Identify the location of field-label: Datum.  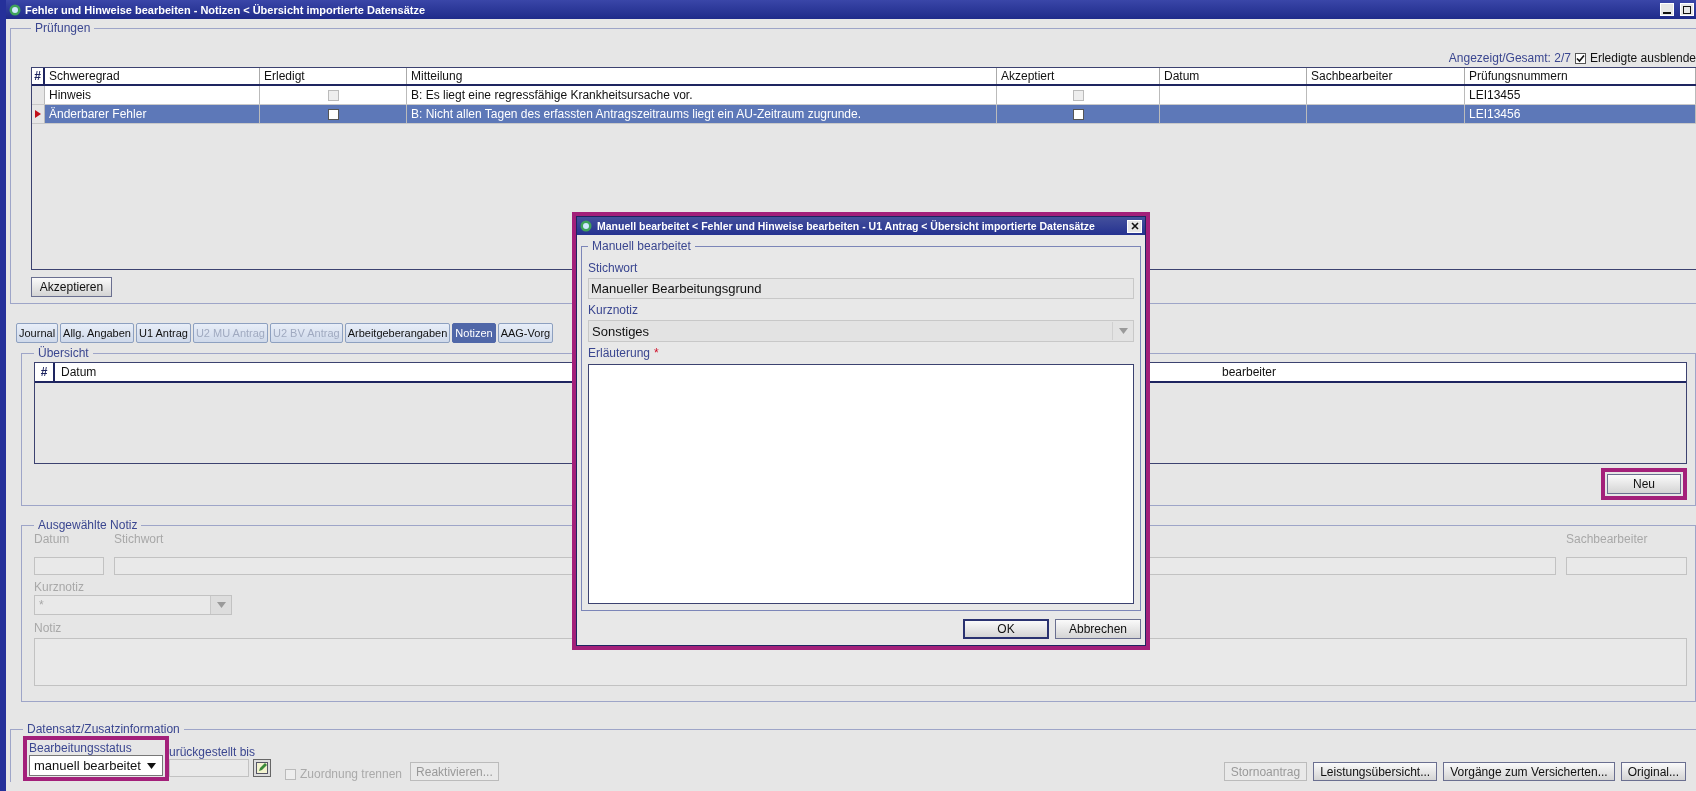
(52, 539).